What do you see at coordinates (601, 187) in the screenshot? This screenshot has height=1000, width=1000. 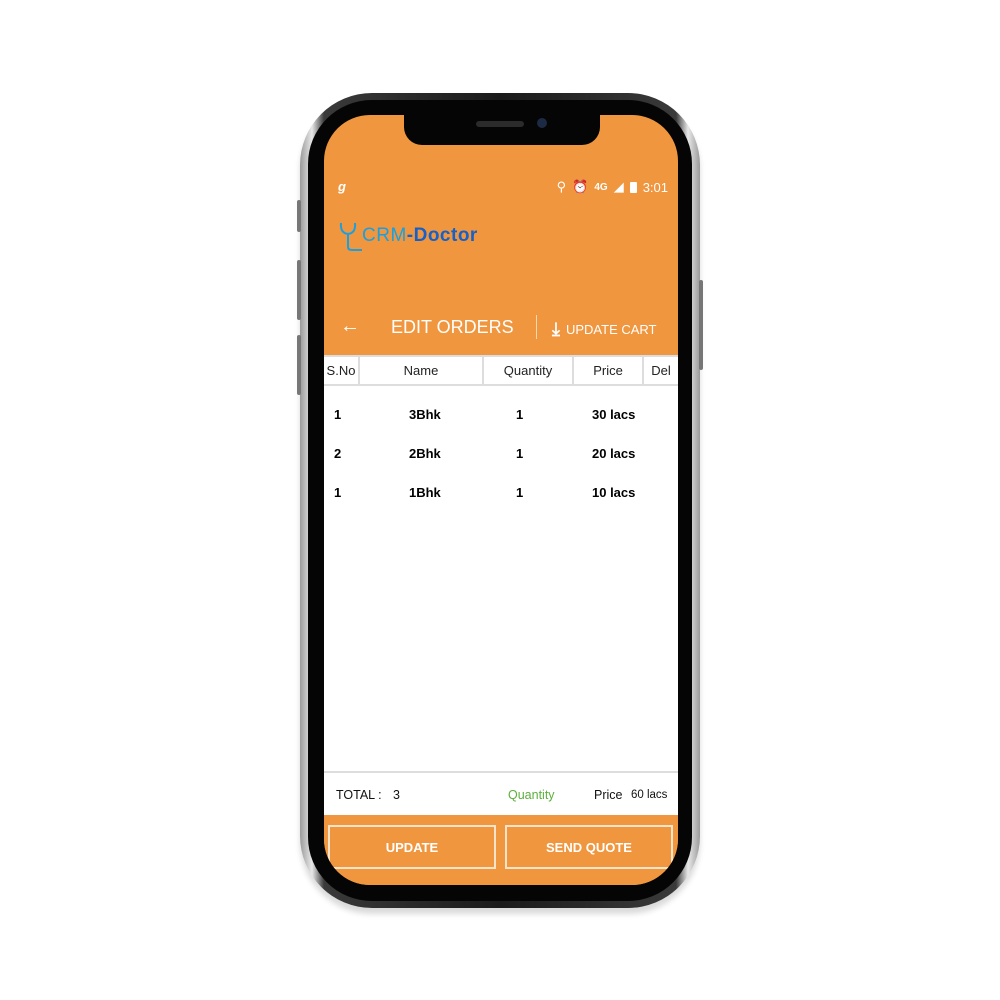 I see `4g-icon: 4G` at bounding box center [601, 187].